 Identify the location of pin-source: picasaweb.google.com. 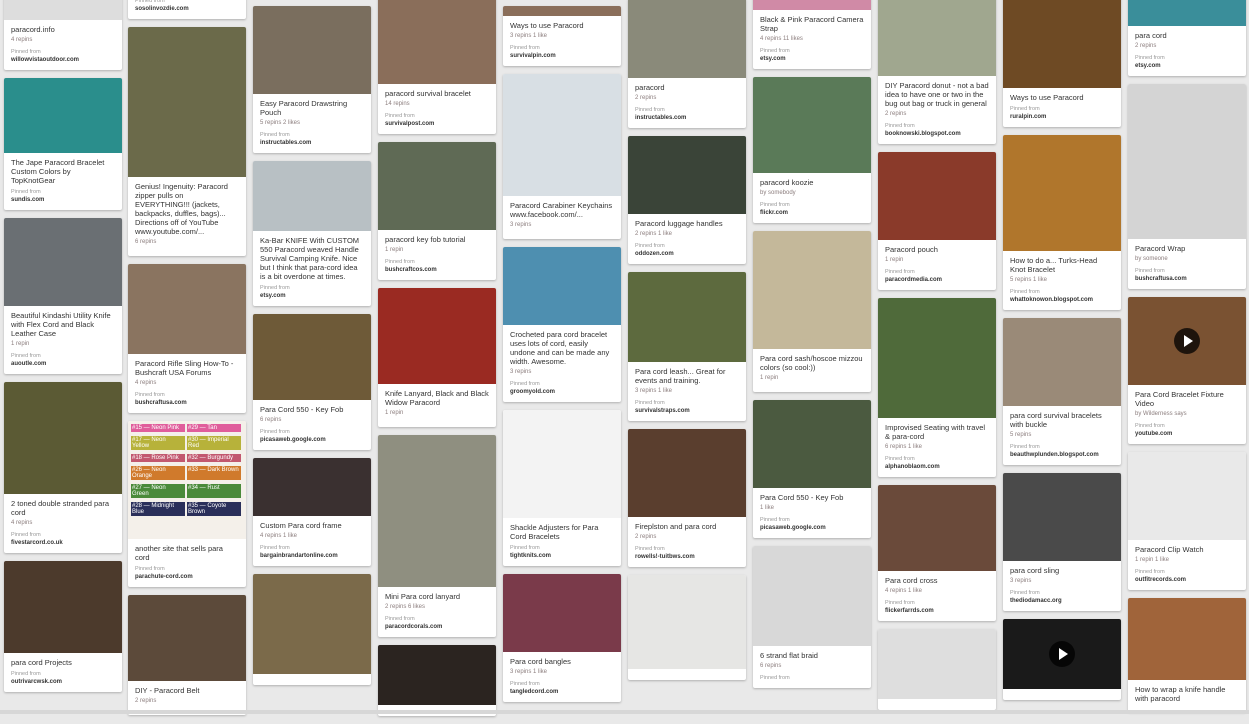
(312, 440).